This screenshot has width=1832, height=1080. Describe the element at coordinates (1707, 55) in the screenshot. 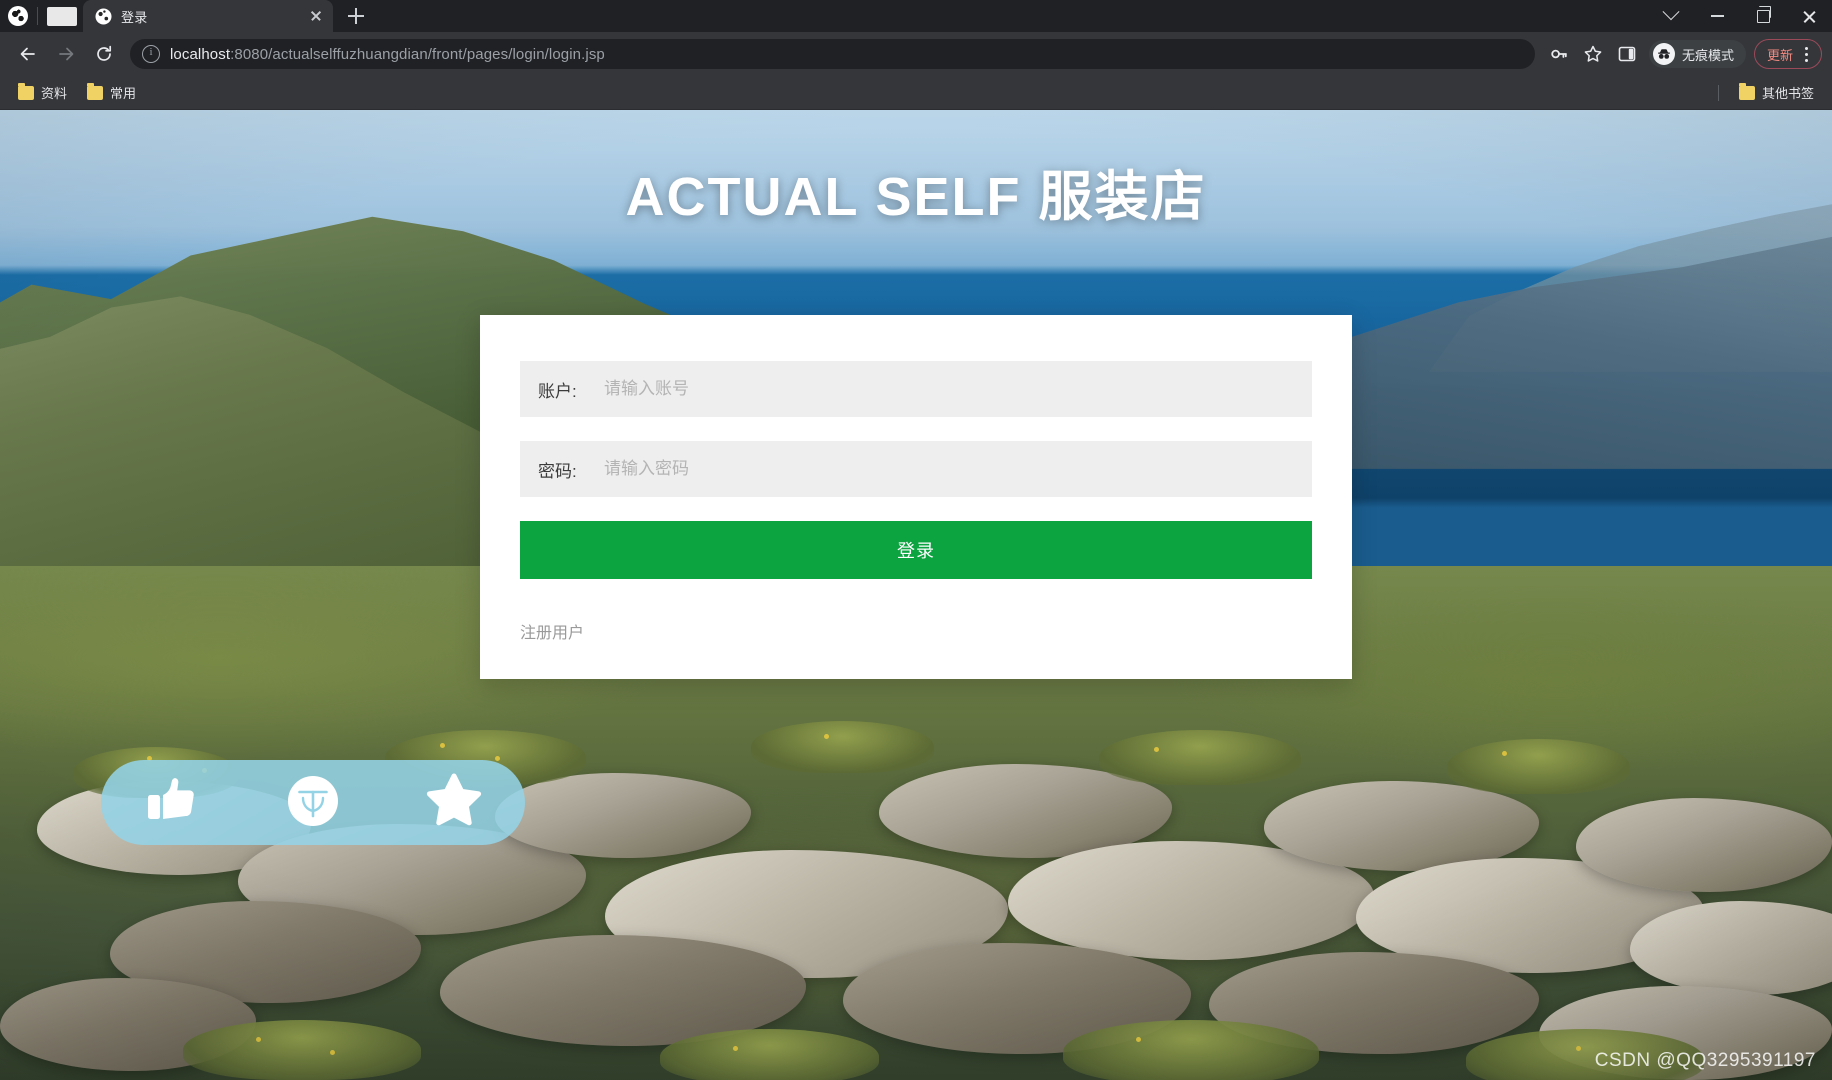

I see `incognito-label: 无痕模式` at that location.